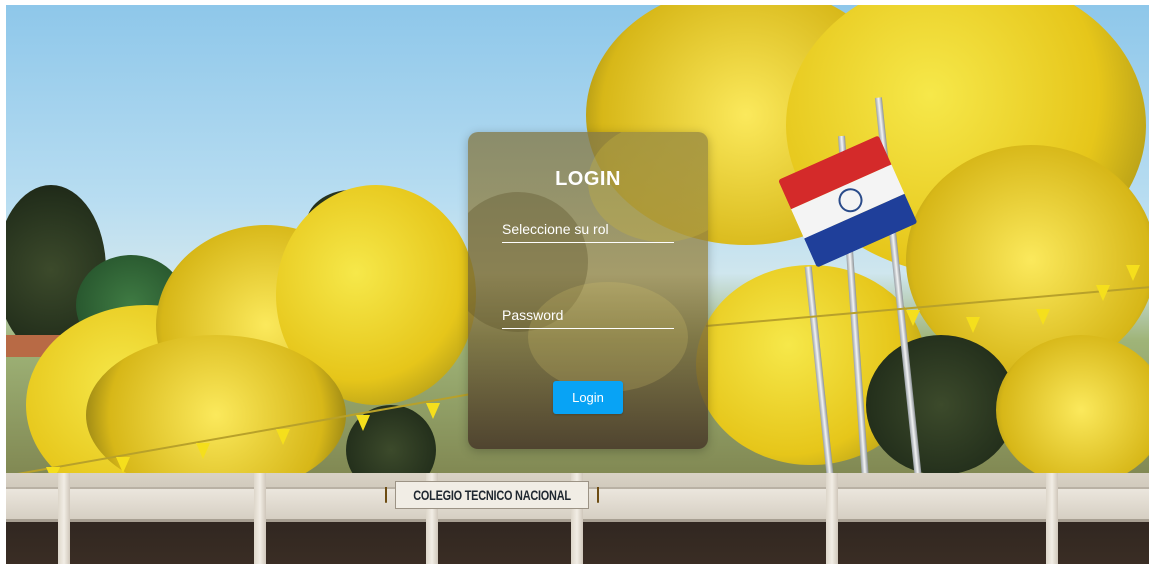  I want to click on role-field, so click(588, 229).